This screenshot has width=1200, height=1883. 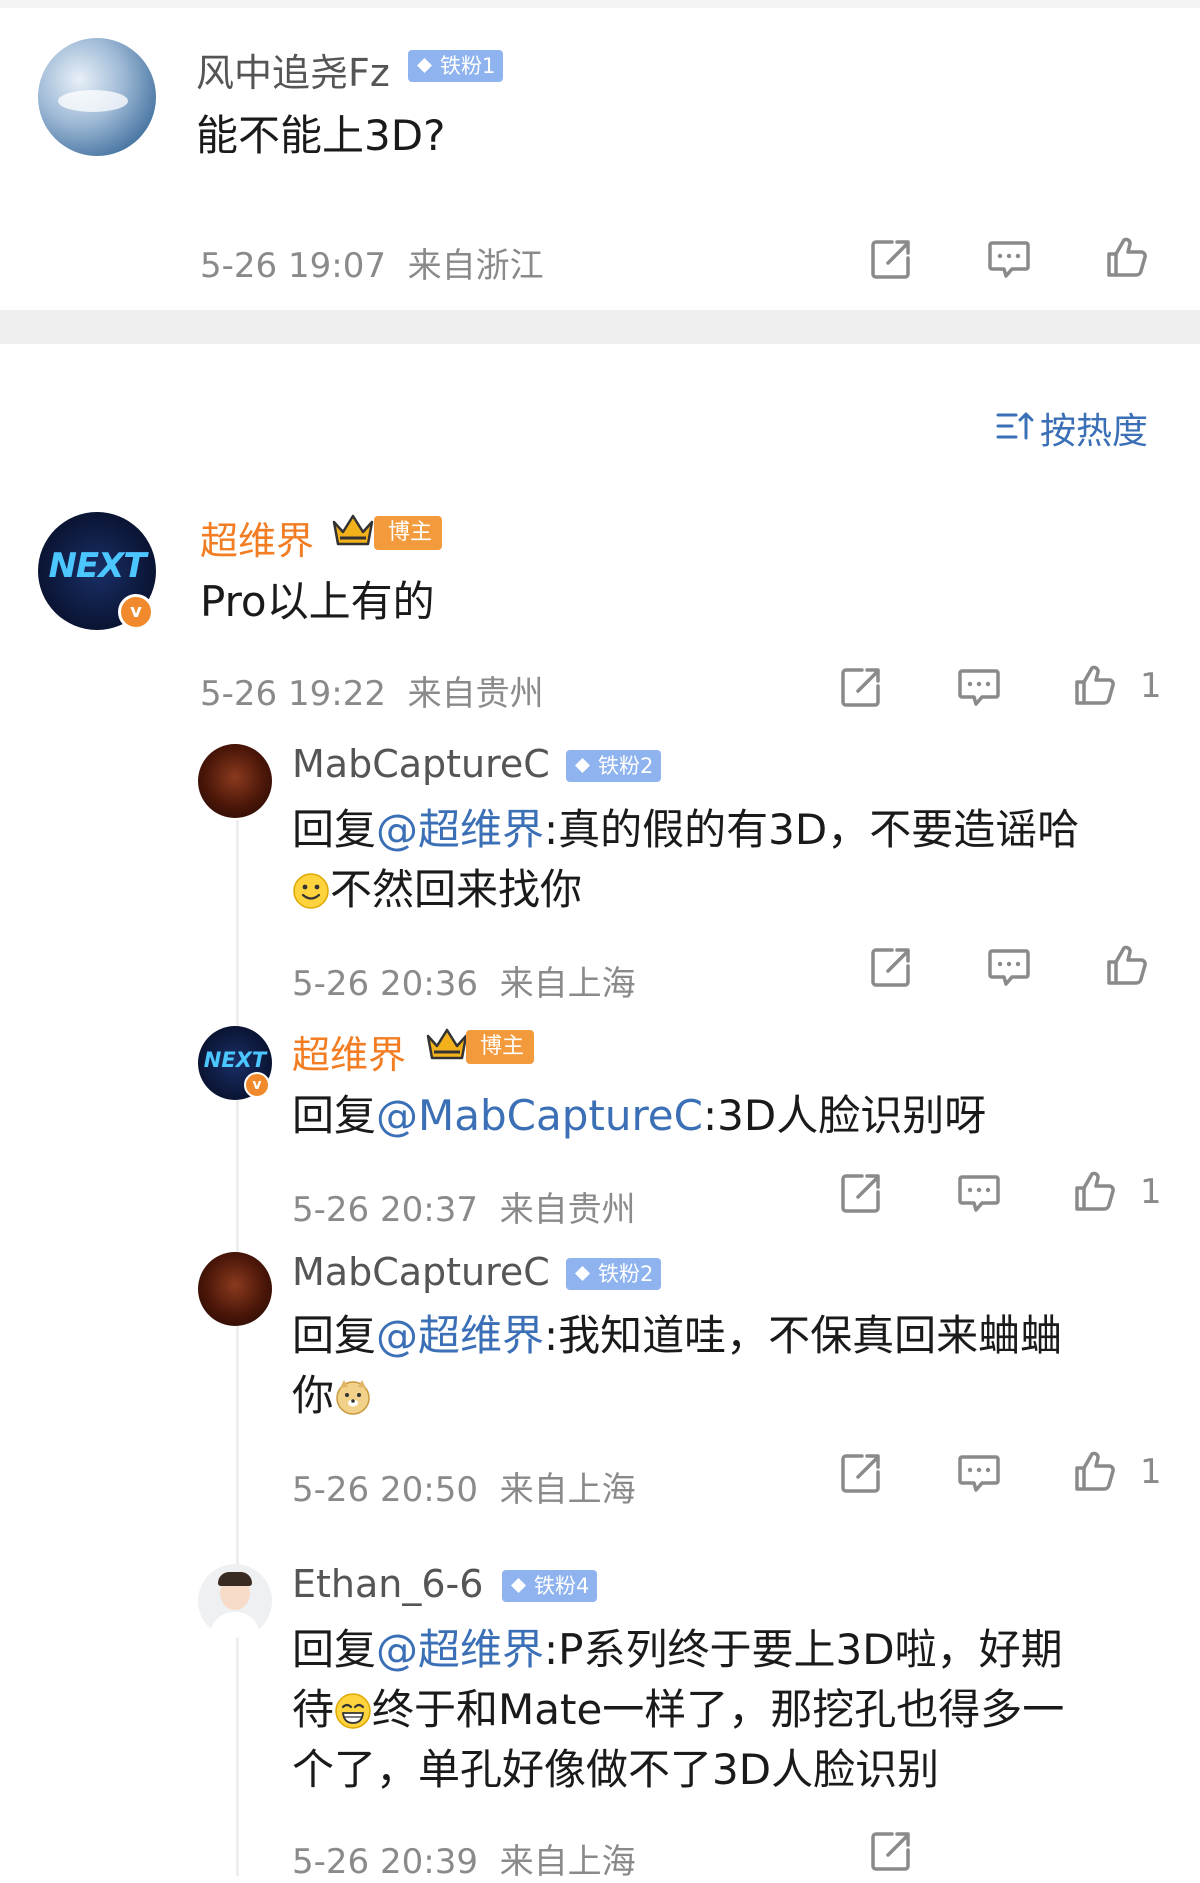 I want to click on reply-body-line2a: 待, so click(x=313, y=1709).